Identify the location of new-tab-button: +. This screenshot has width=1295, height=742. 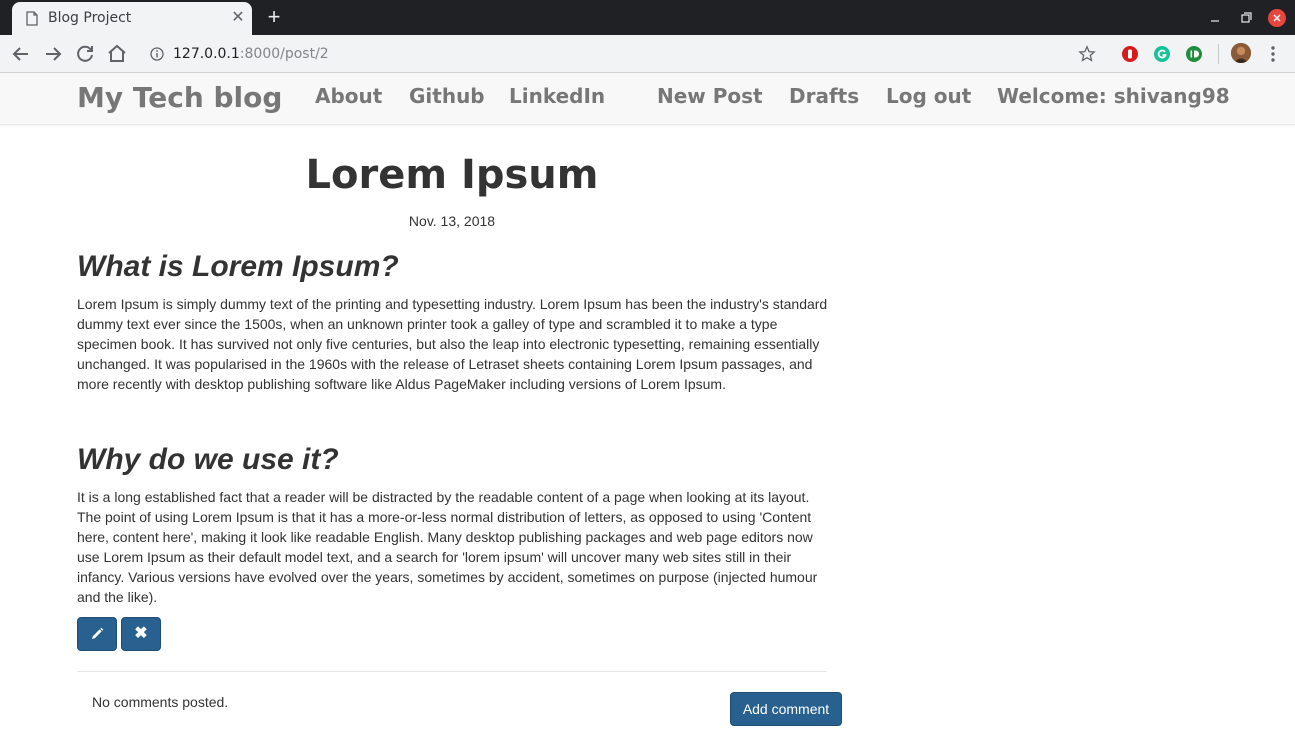
(274, 18).